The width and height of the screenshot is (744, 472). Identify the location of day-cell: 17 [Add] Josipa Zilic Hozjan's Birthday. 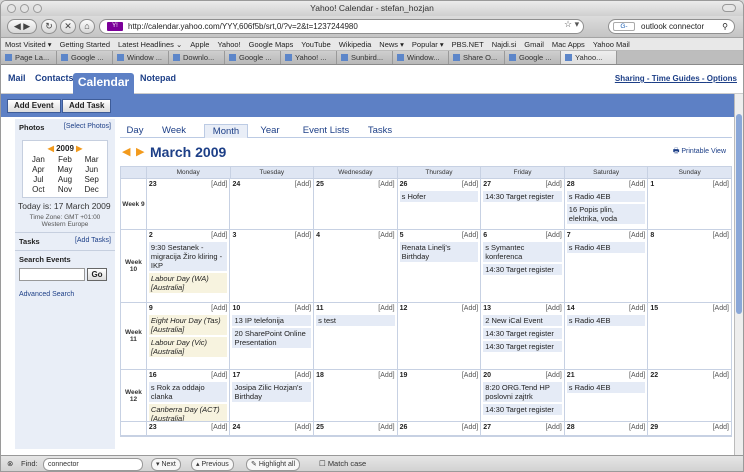
(271, 395).